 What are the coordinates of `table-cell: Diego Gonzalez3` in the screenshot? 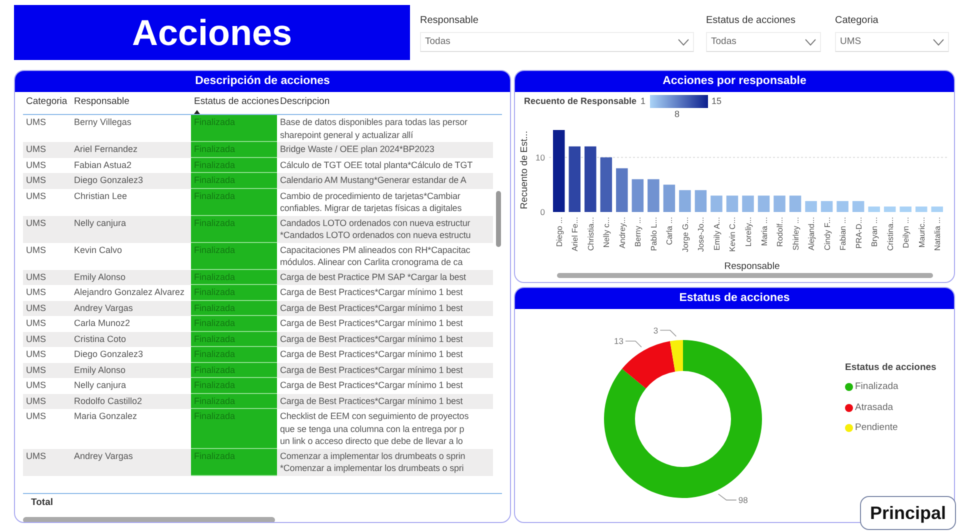 It's located at (131, 181).